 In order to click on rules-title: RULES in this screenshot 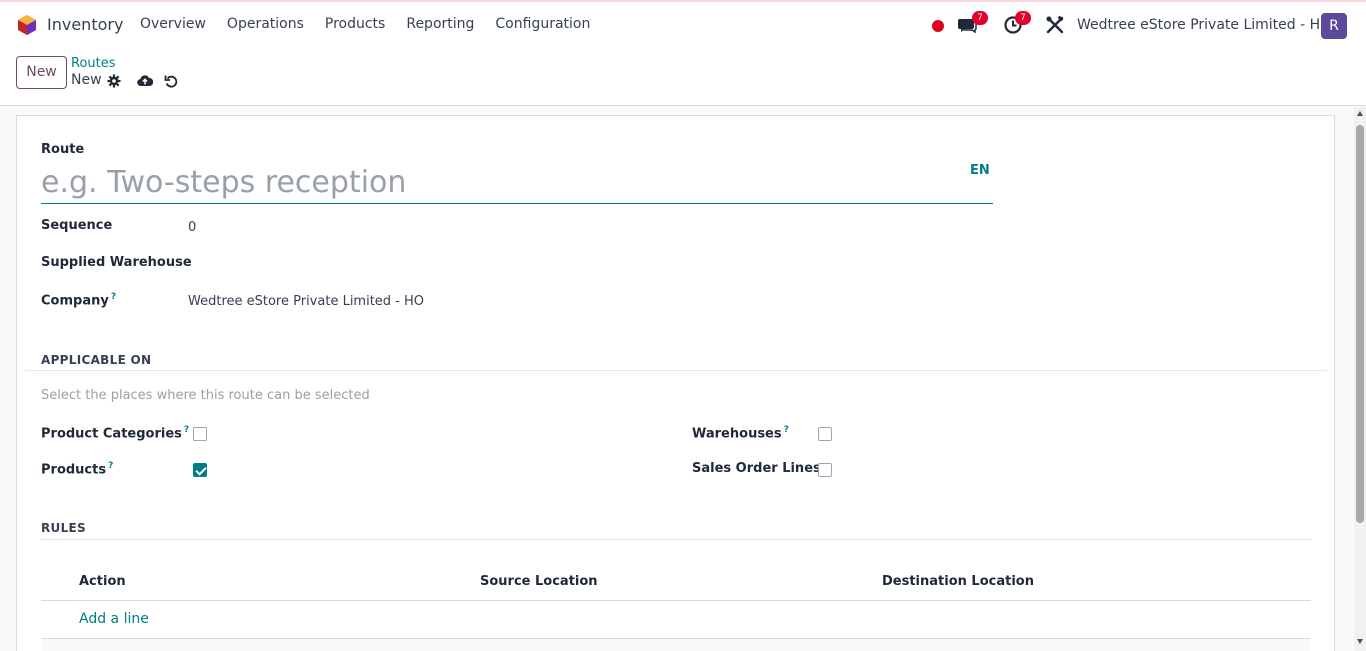, I will do `click(63, 528)`.